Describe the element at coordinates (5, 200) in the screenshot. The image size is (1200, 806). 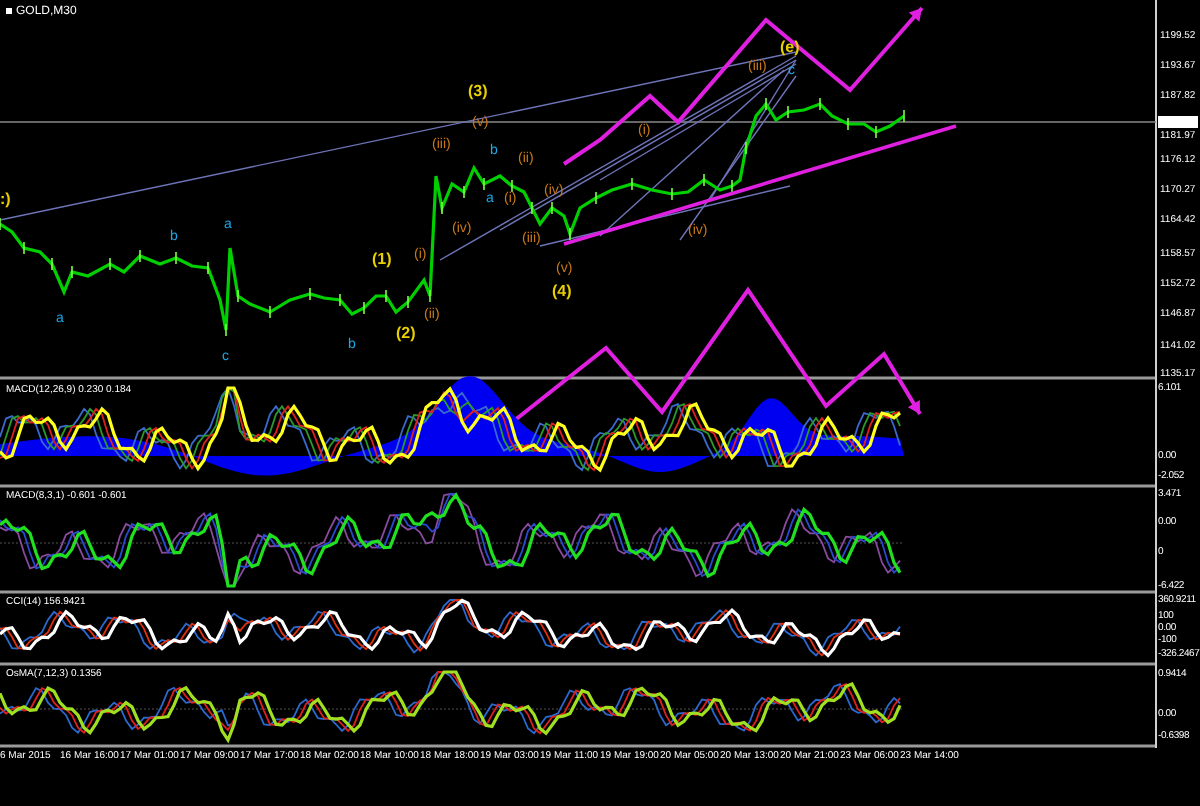
I see `wave-label: :)` at that location.